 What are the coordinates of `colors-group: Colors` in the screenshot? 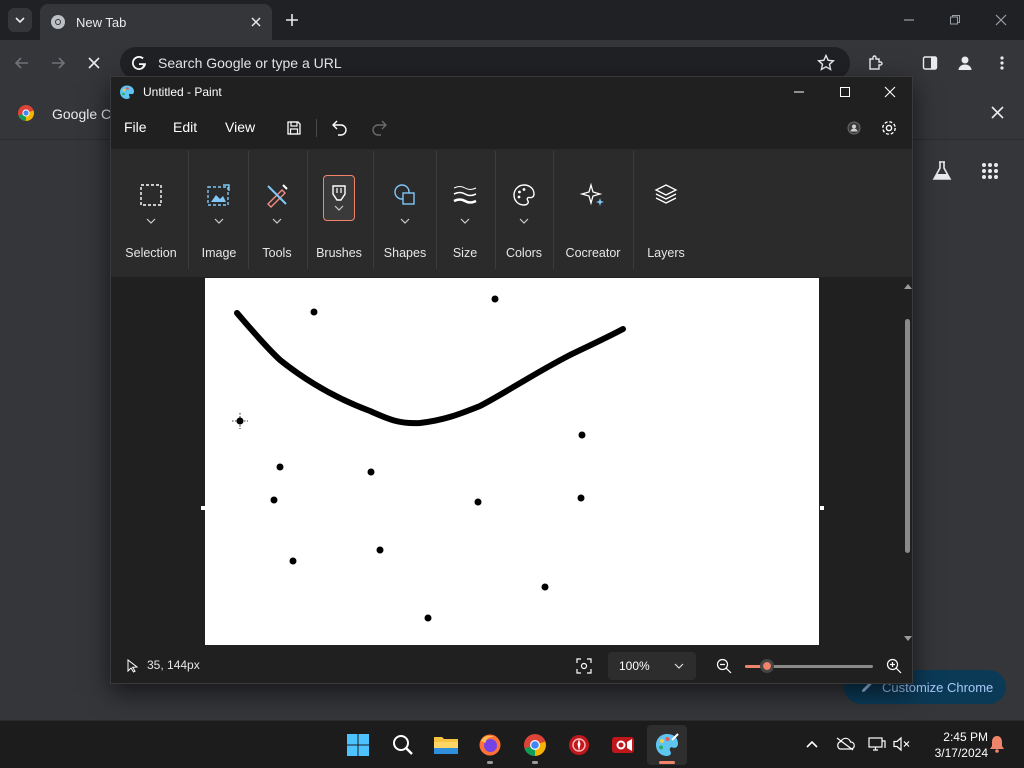 It's located at (524, 213).